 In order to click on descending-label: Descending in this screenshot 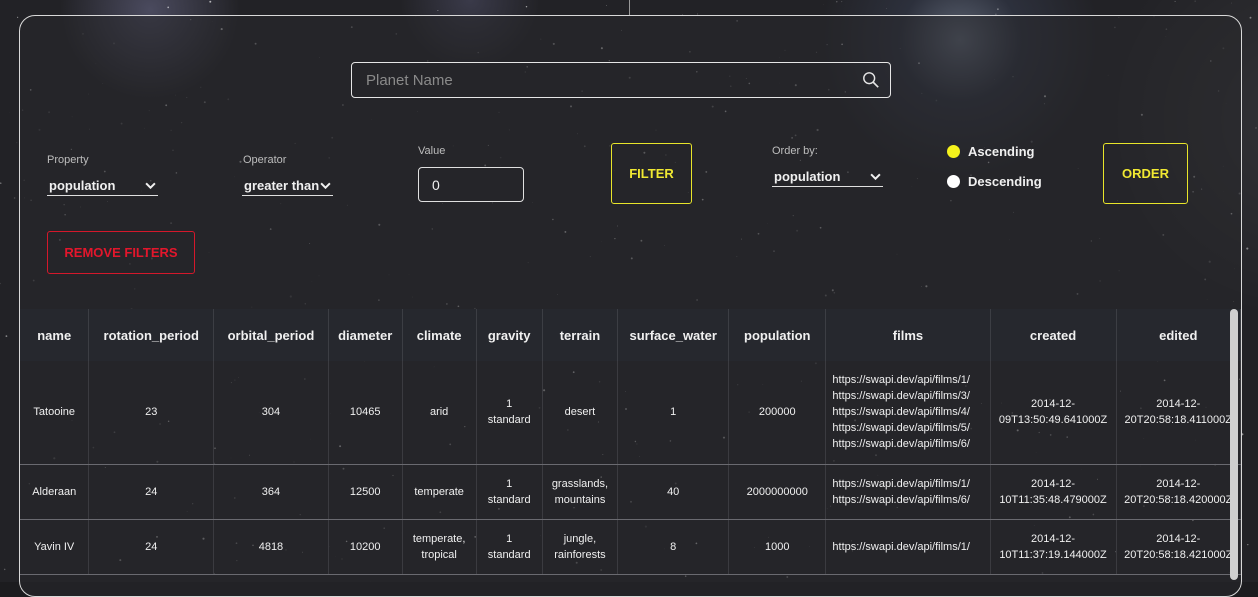, I will do `click(1005, 181)`.